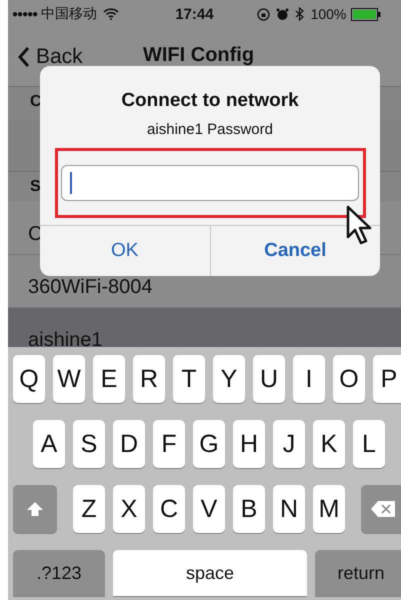  I want to click on back-button: Back, so click(50, 57).